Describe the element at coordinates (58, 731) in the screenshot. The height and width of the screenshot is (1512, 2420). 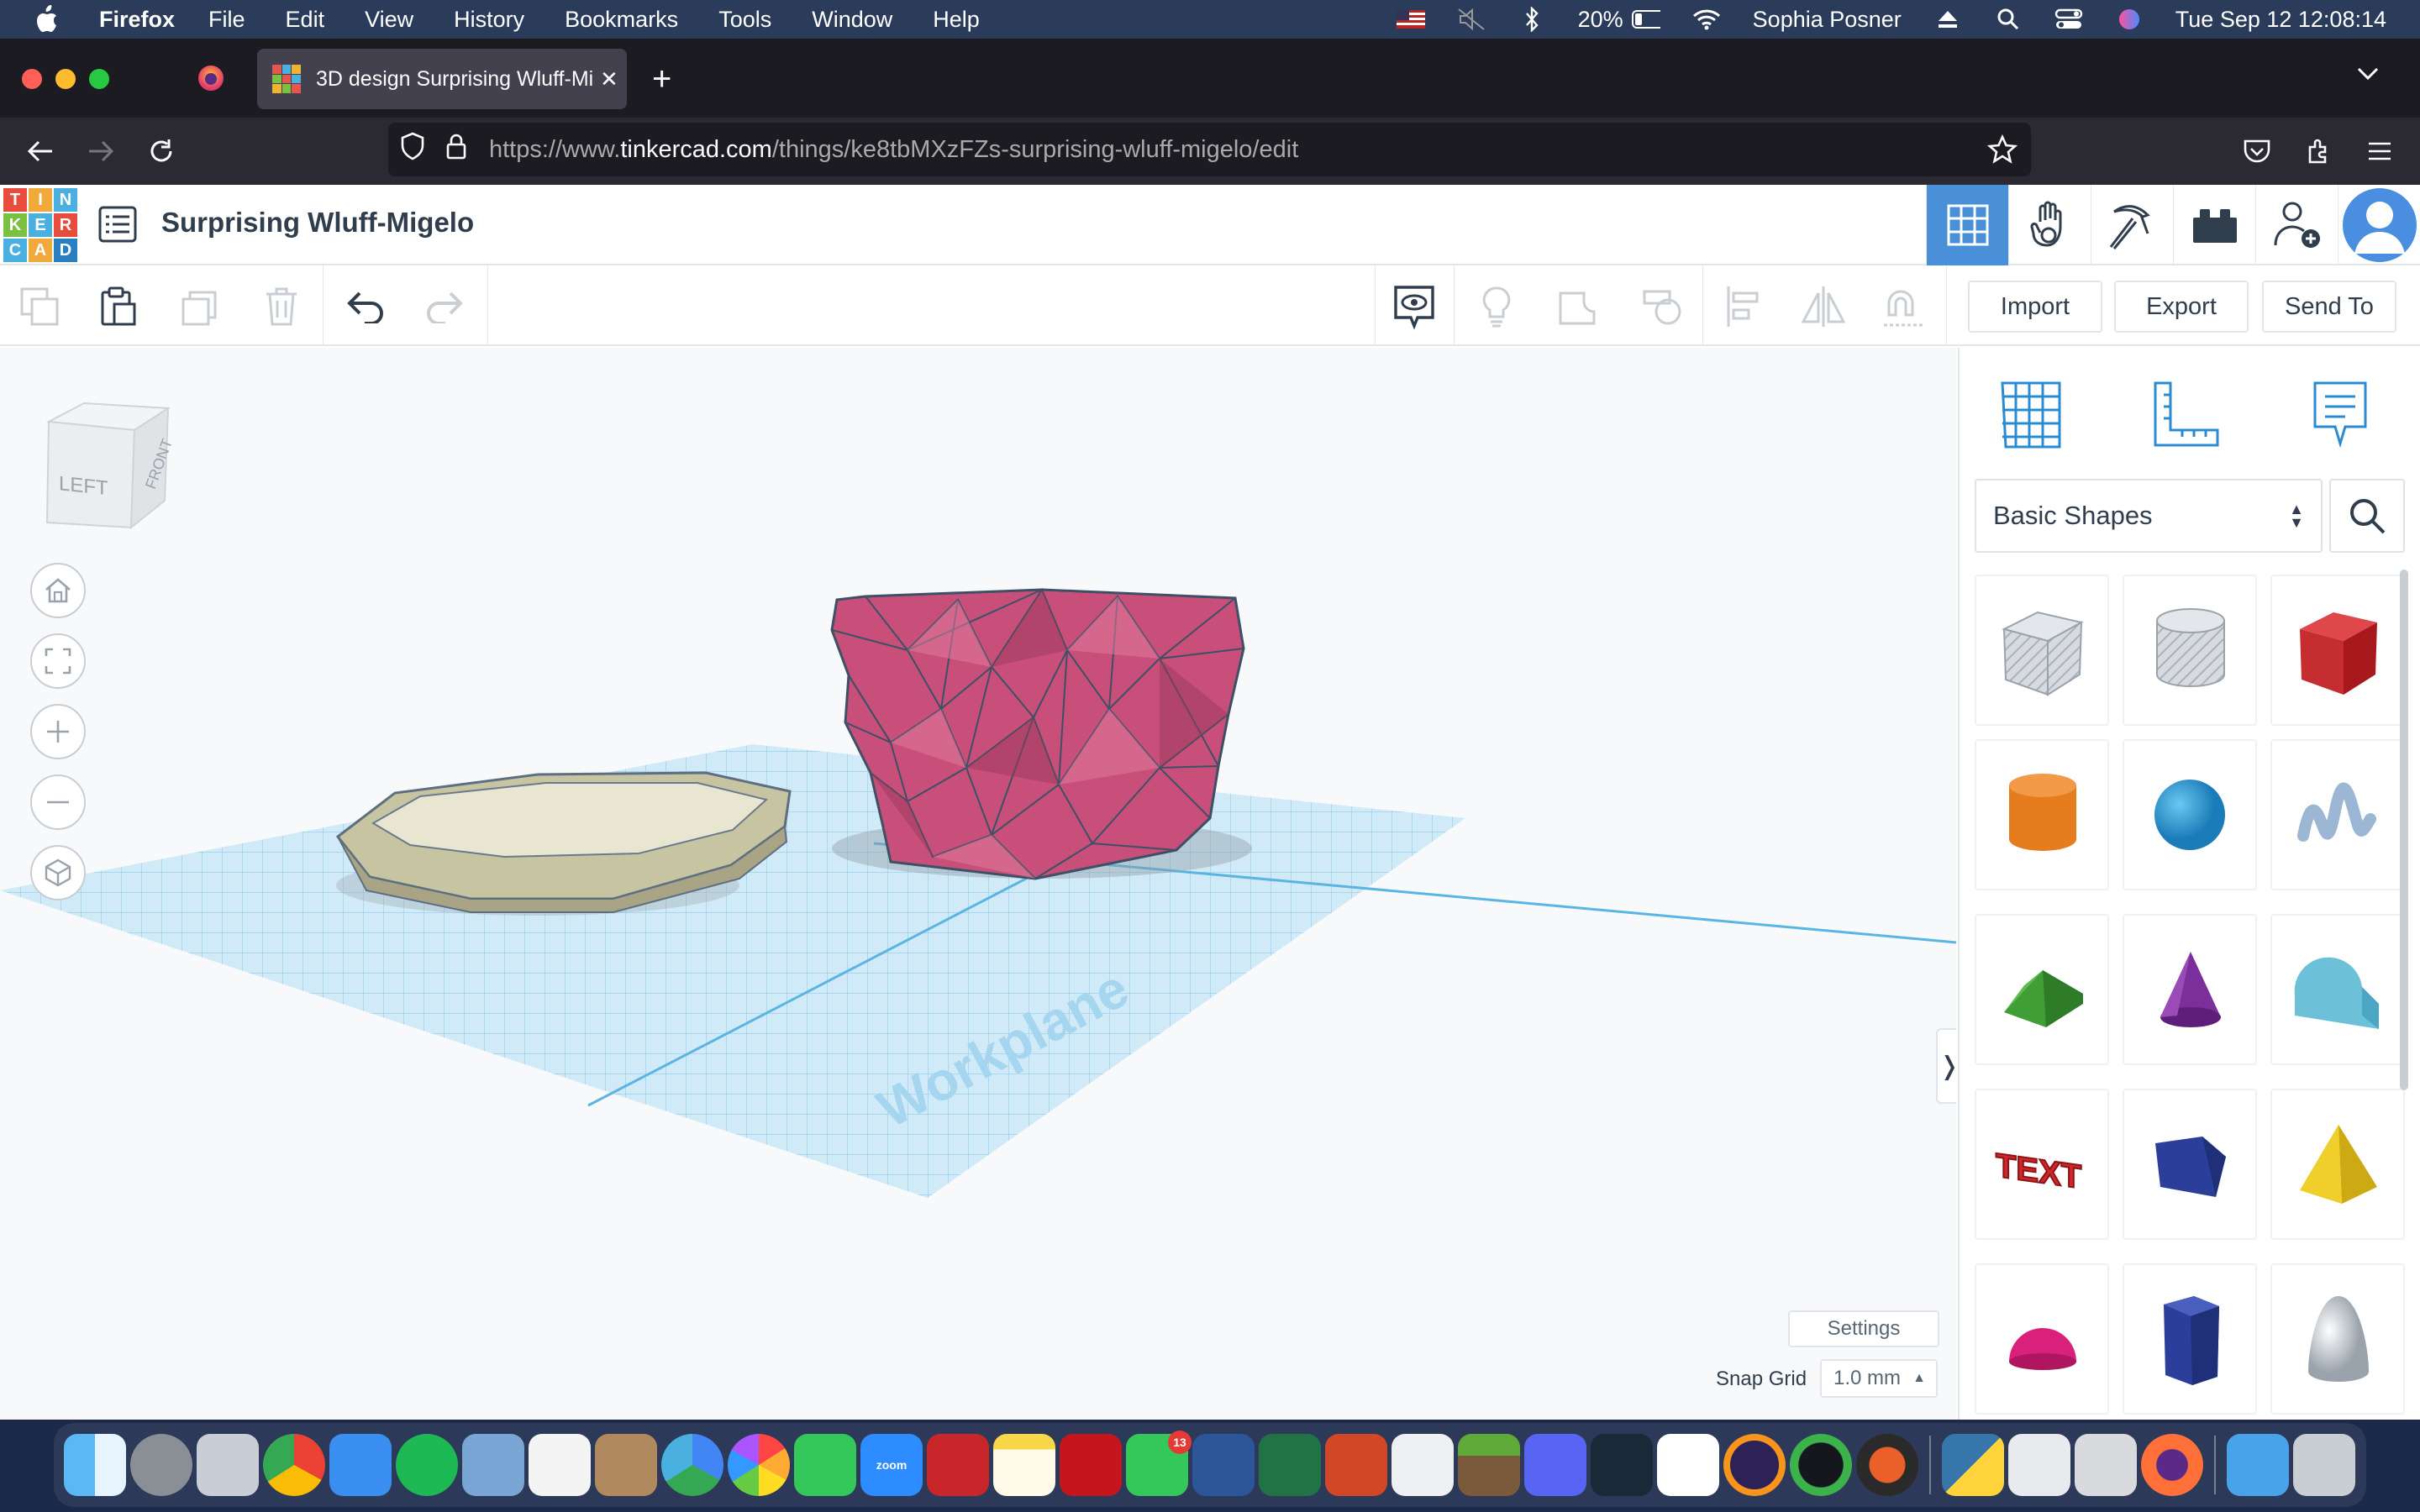
I see `zoom-in-icon` at that location.